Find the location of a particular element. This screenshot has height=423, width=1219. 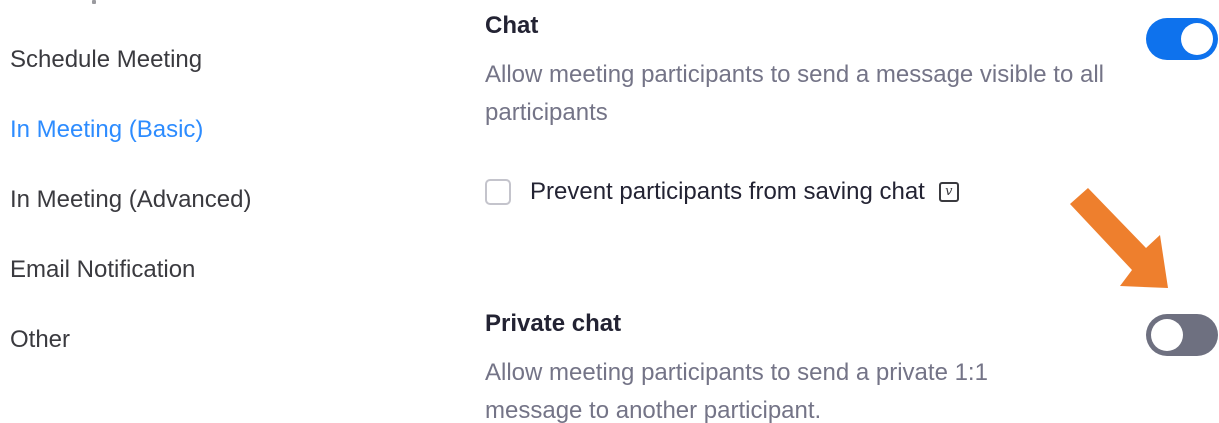

chat-toggle is located at coordinates (1182, 39).